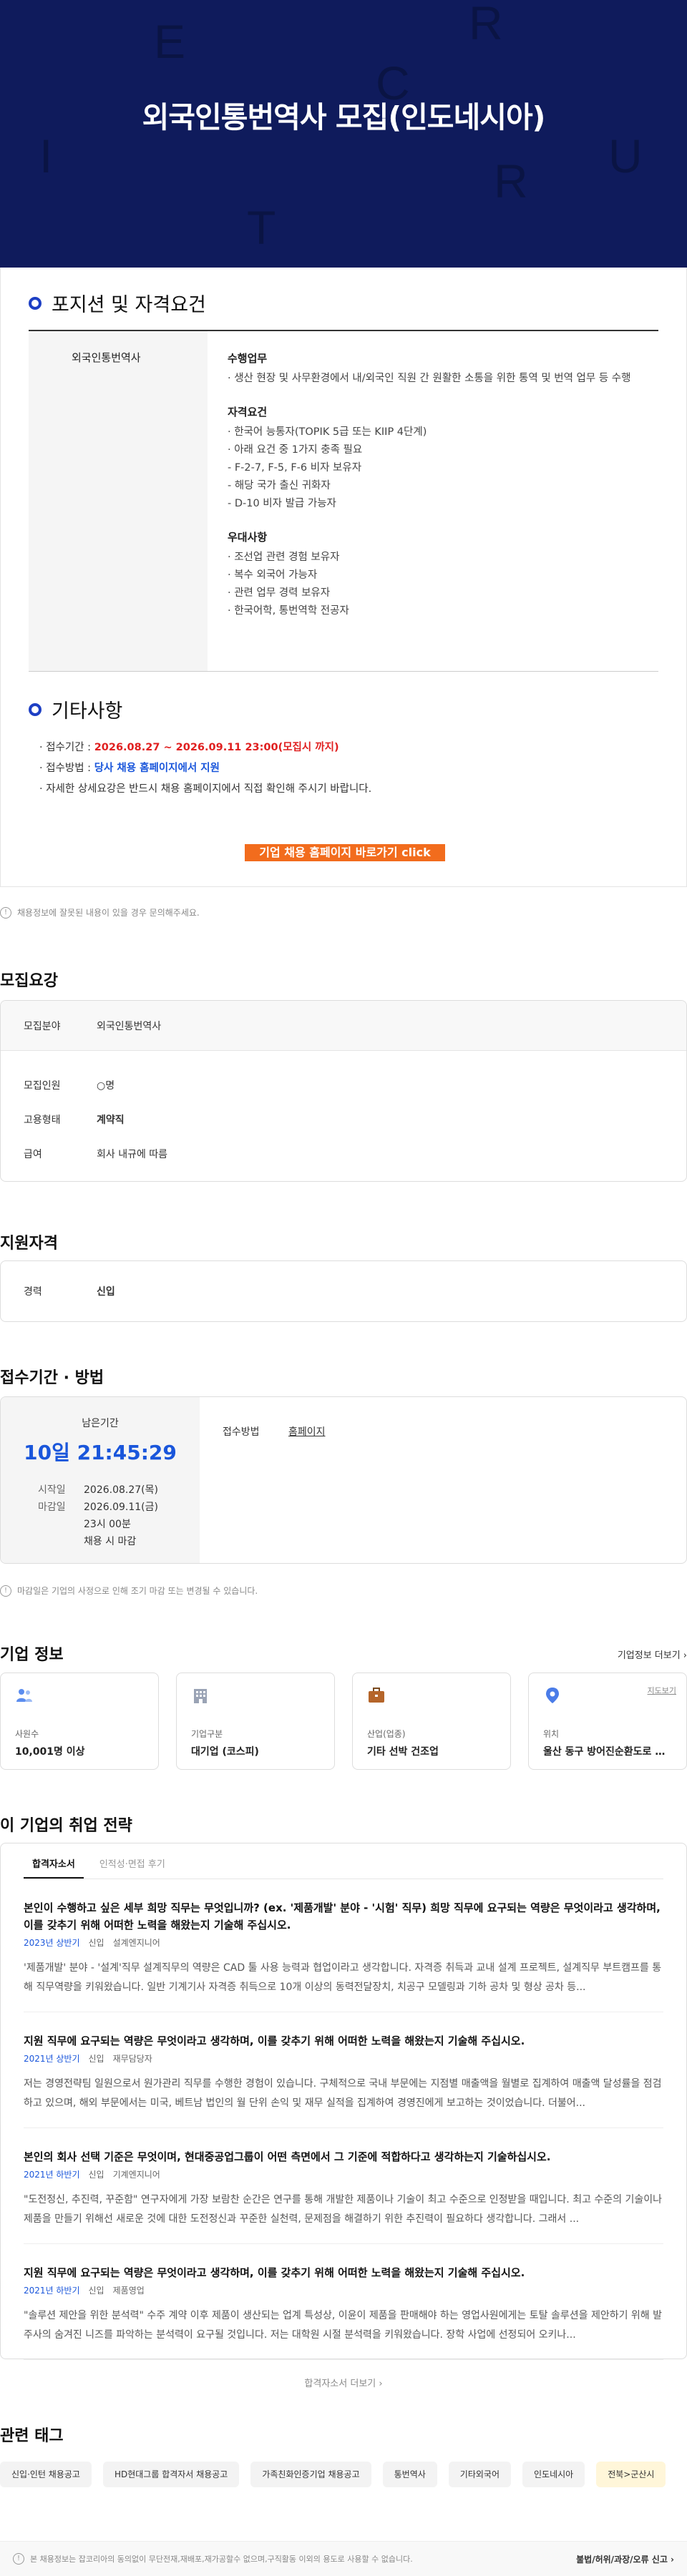 This screenshot has width=687, height=2576. Describe the element at coordinates (110, 1541) in the screenshot. I see `end-note: 채용 시 마감` at that location.